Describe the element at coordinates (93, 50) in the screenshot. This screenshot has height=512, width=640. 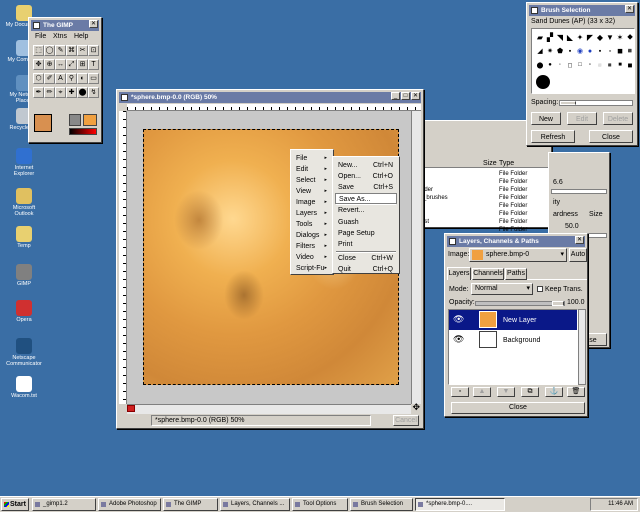
I see `bezier-icon: ⊡` at that location.